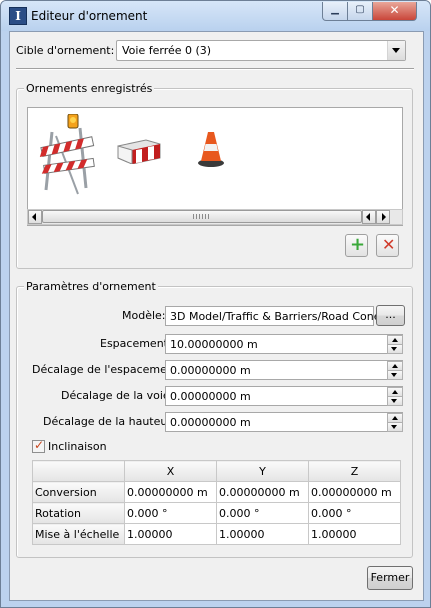 The width and height of the screenshot is (431, 608). What do you see at coordinates (390, 578) in the screenshot?
I see `close-button: Fermer` at bounding box center [390, 578].